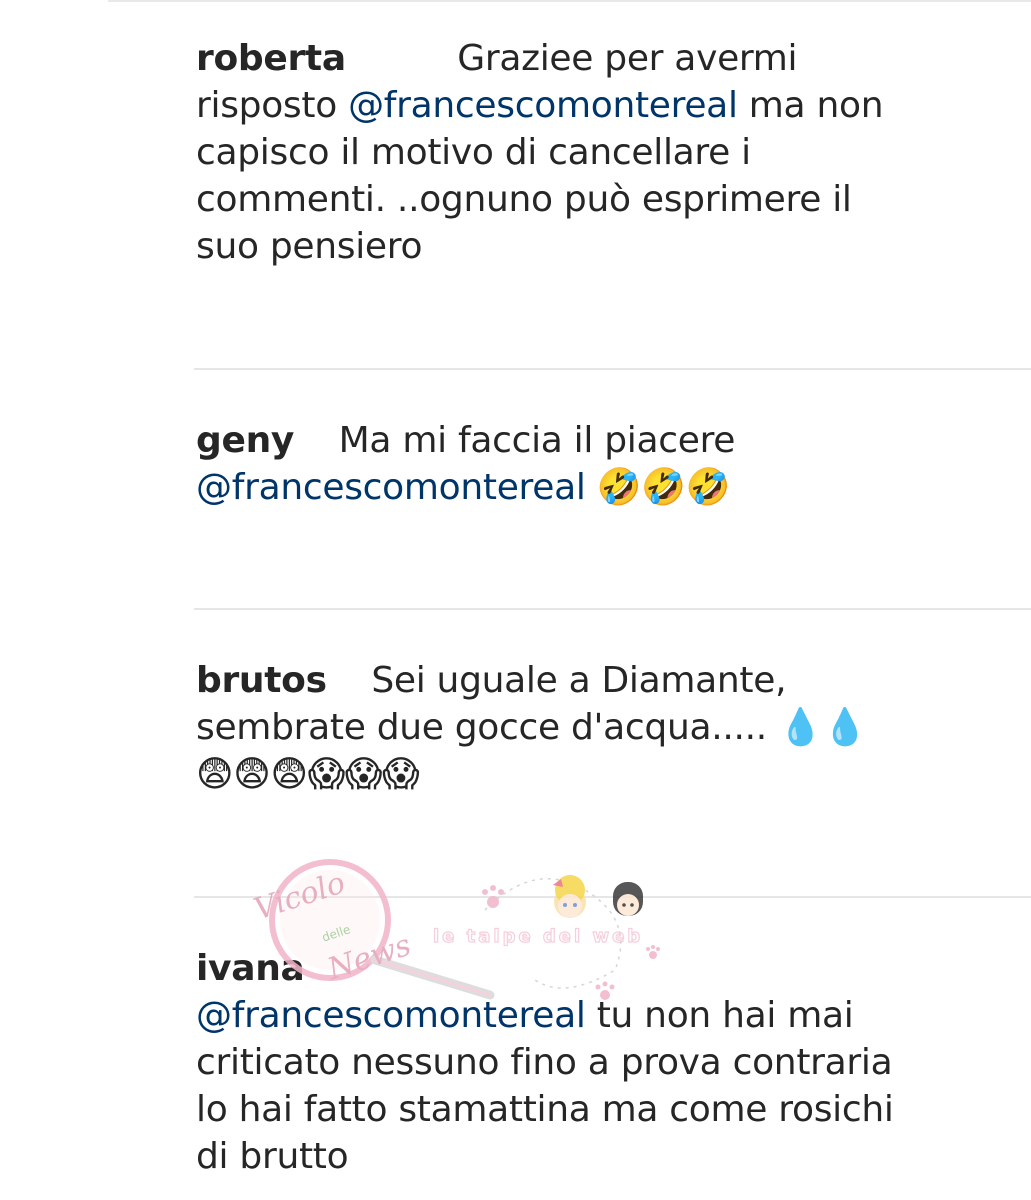 The width and height of the screenshot is (1031, 1200). I want to click on svg-text: delle, so click(336, 933).